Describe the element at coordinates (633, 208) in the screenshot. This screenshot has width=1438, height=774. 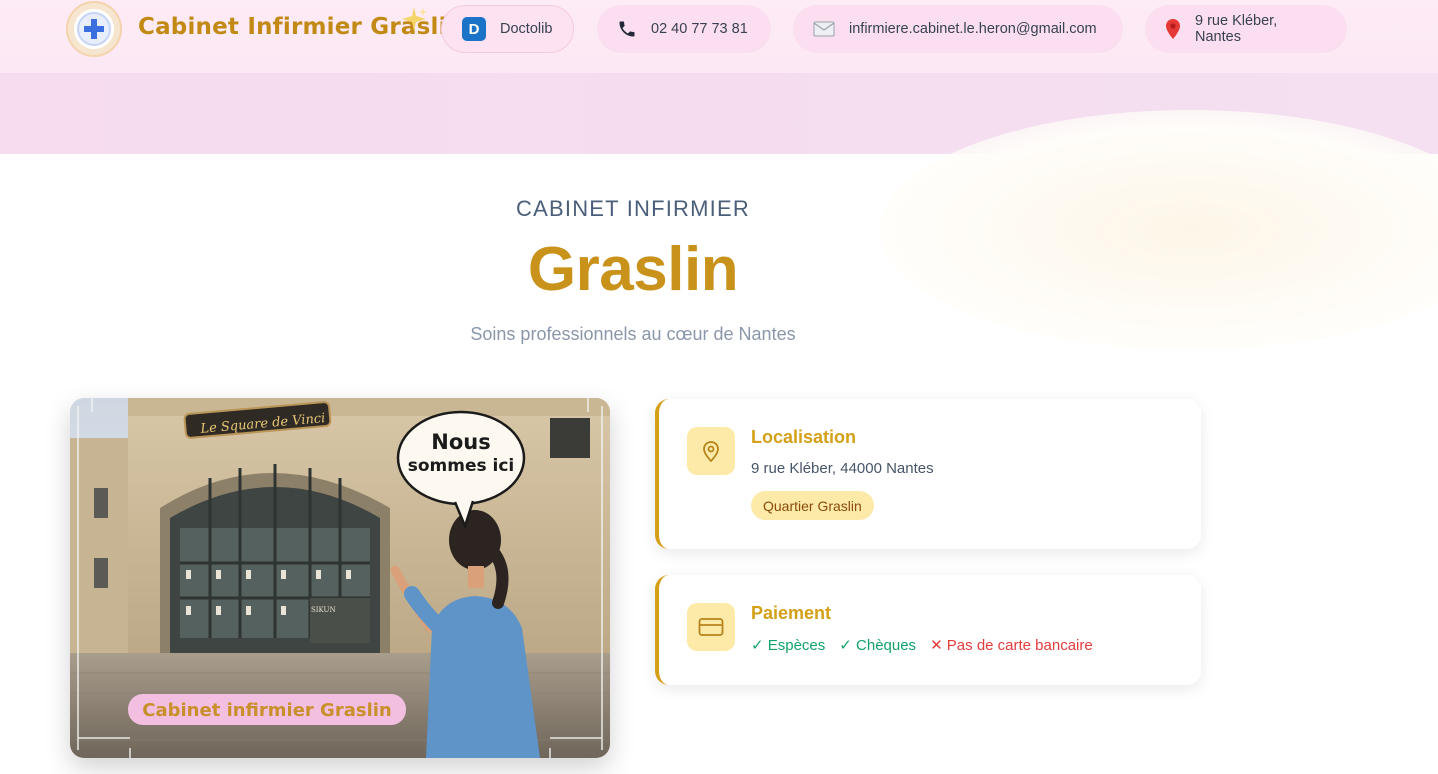
I see `hero-eyebrow: CABINET INFIRMIER` at that location.